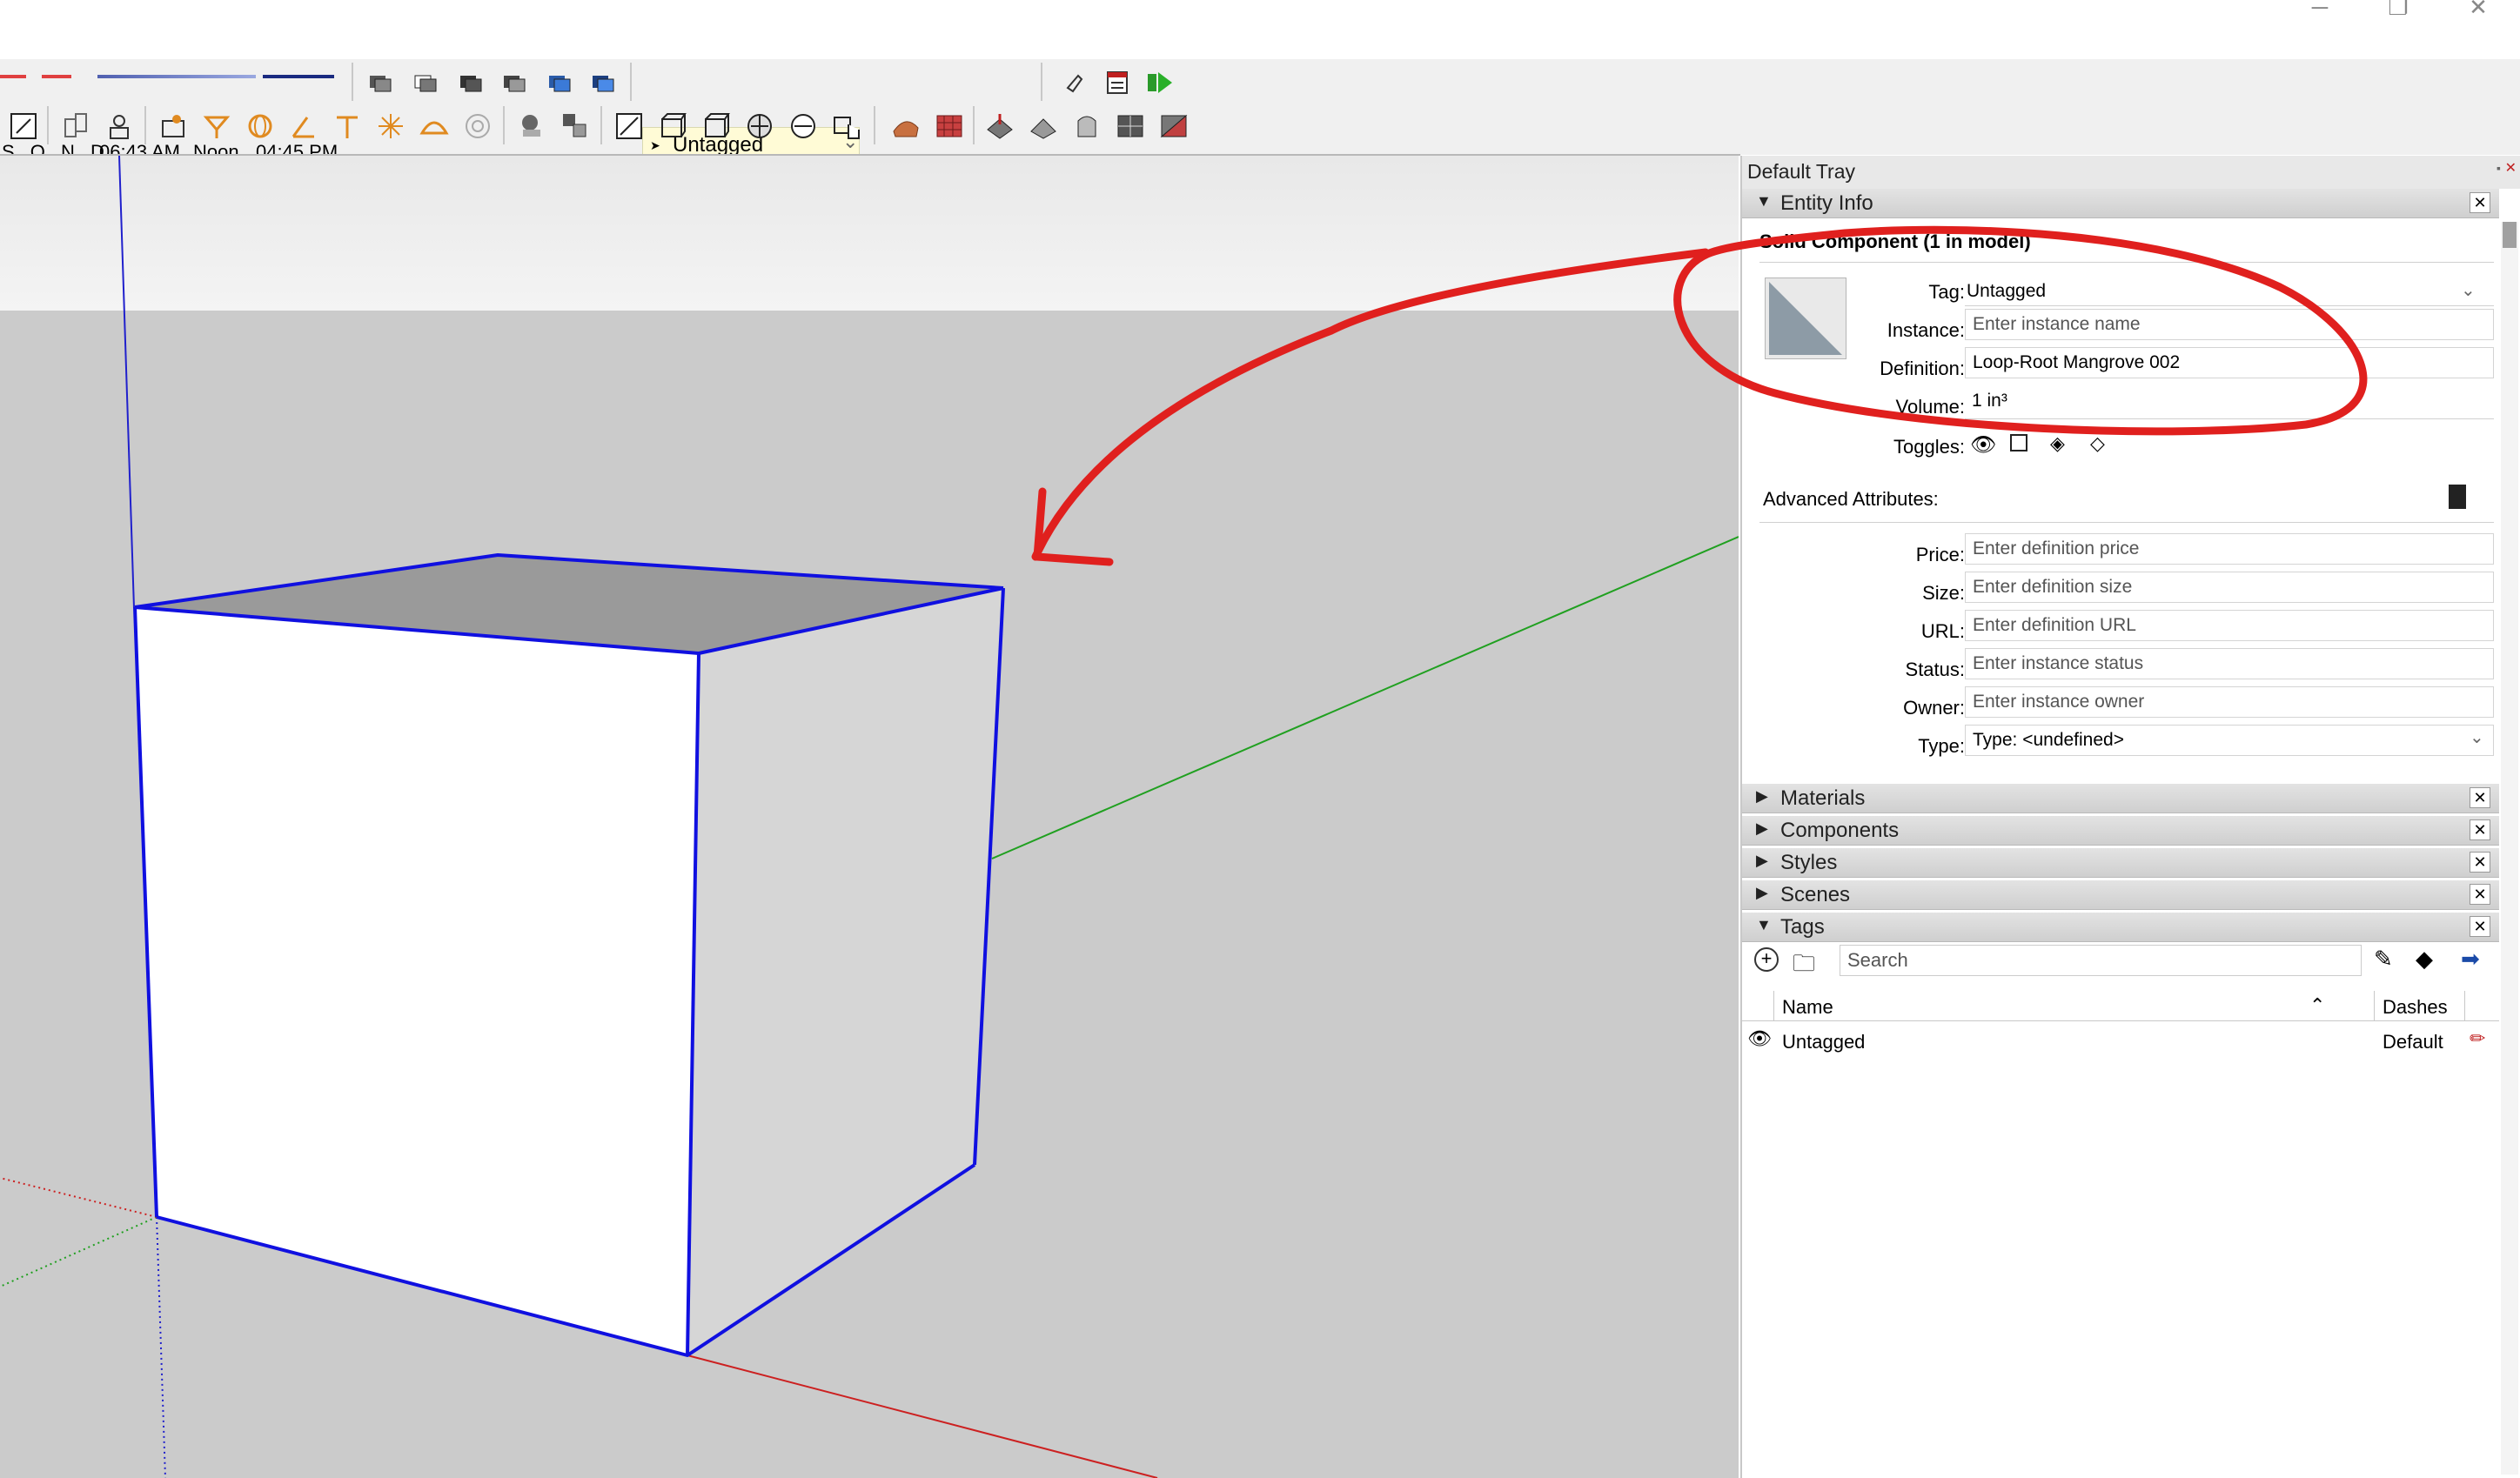 This screenshot has width=2520, height=1478. I want to click on url-input: Enter definition URL, so click(2229, 625).